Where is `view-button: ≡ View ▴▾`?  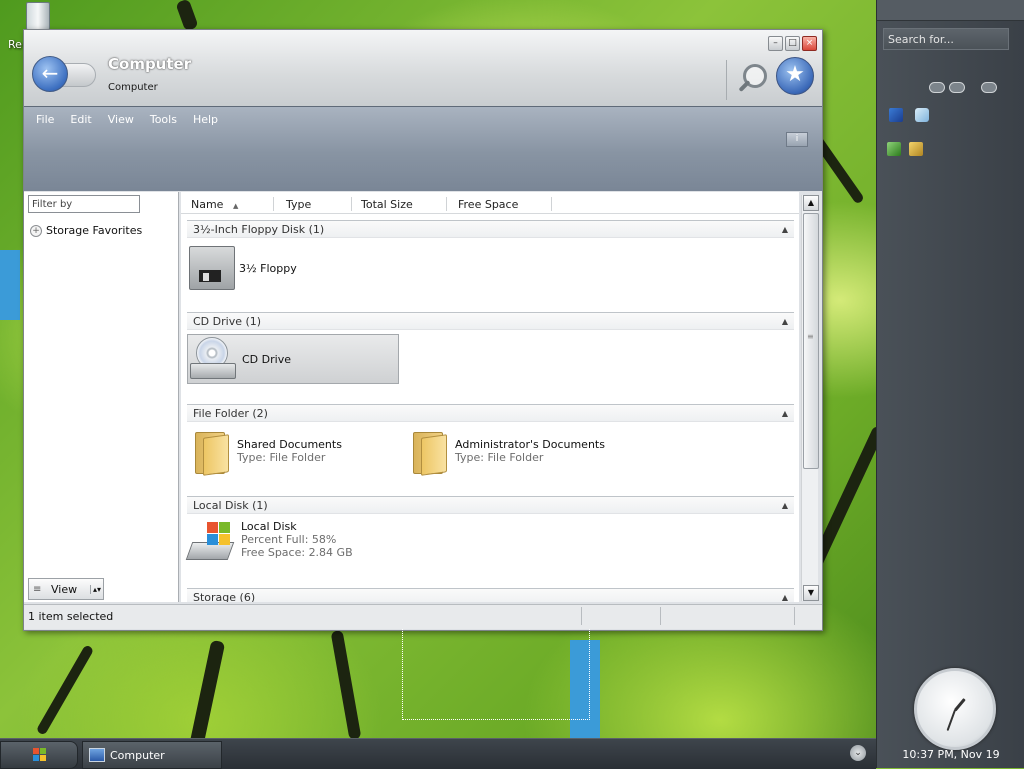
view-button: ≡ View ▴▾ is located at coordinates (66, 589).